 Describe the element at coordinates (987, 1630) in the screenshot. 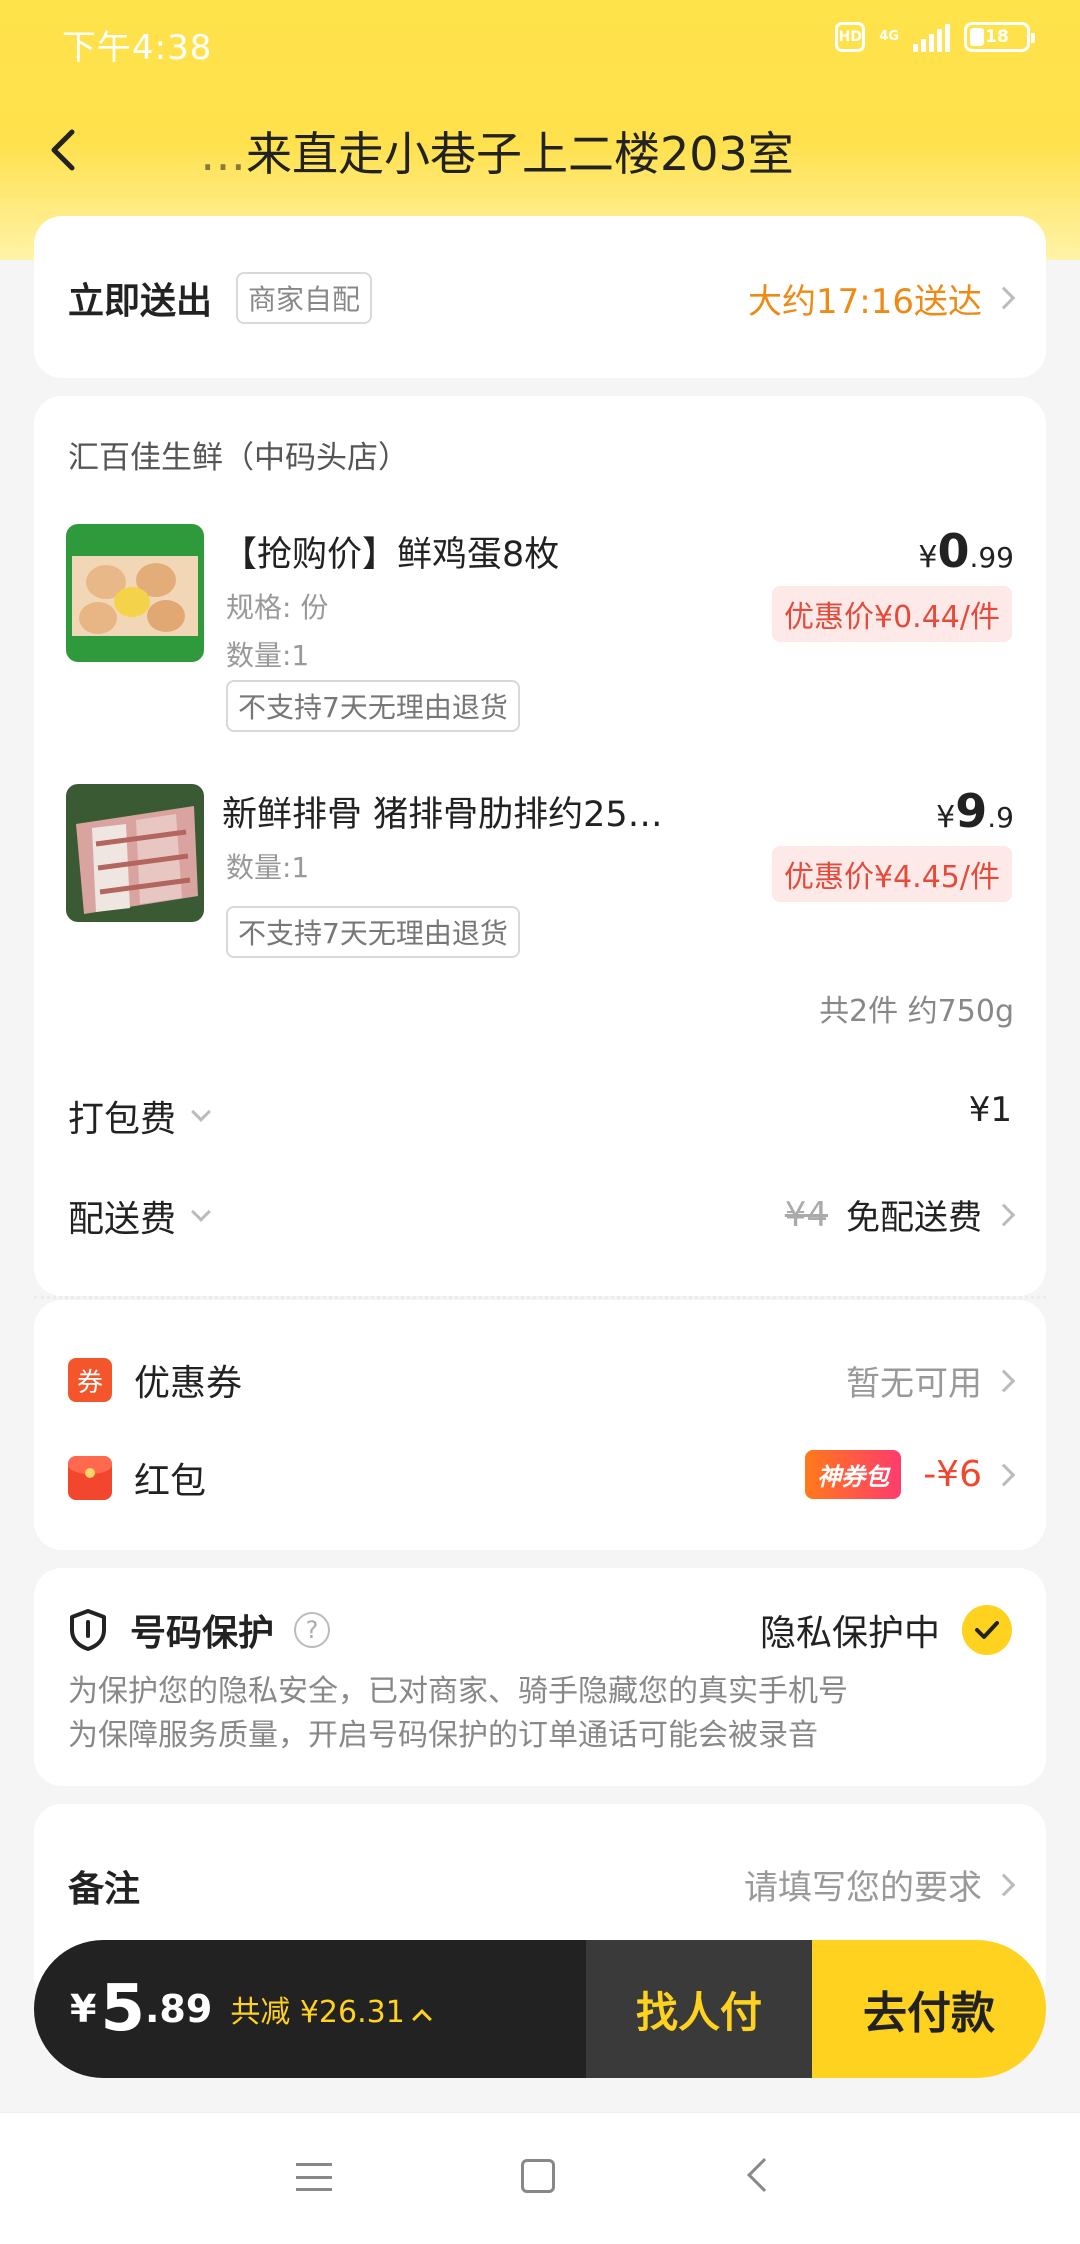

I see `check-icon` at that location.